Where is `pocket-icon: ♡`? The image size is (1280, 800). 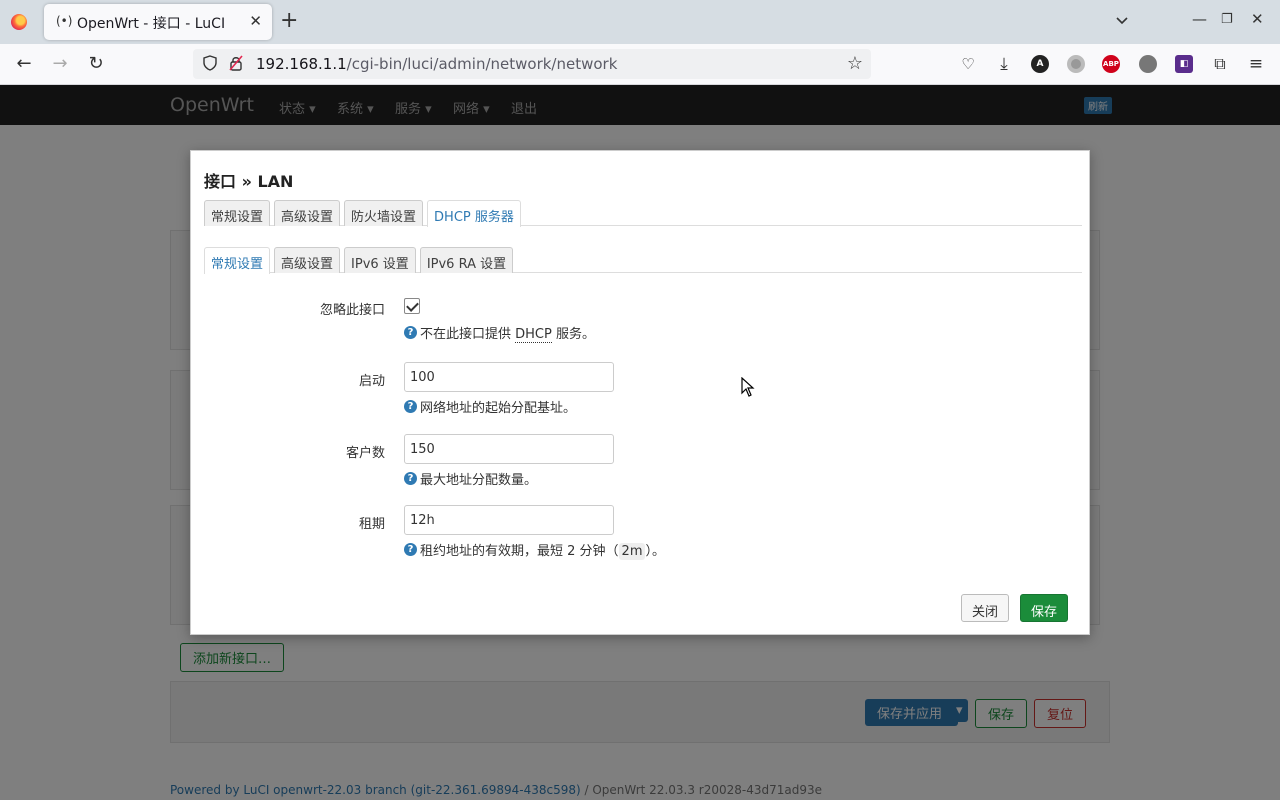 pocket-icon: ♡ is located at coordinates (968, 64).